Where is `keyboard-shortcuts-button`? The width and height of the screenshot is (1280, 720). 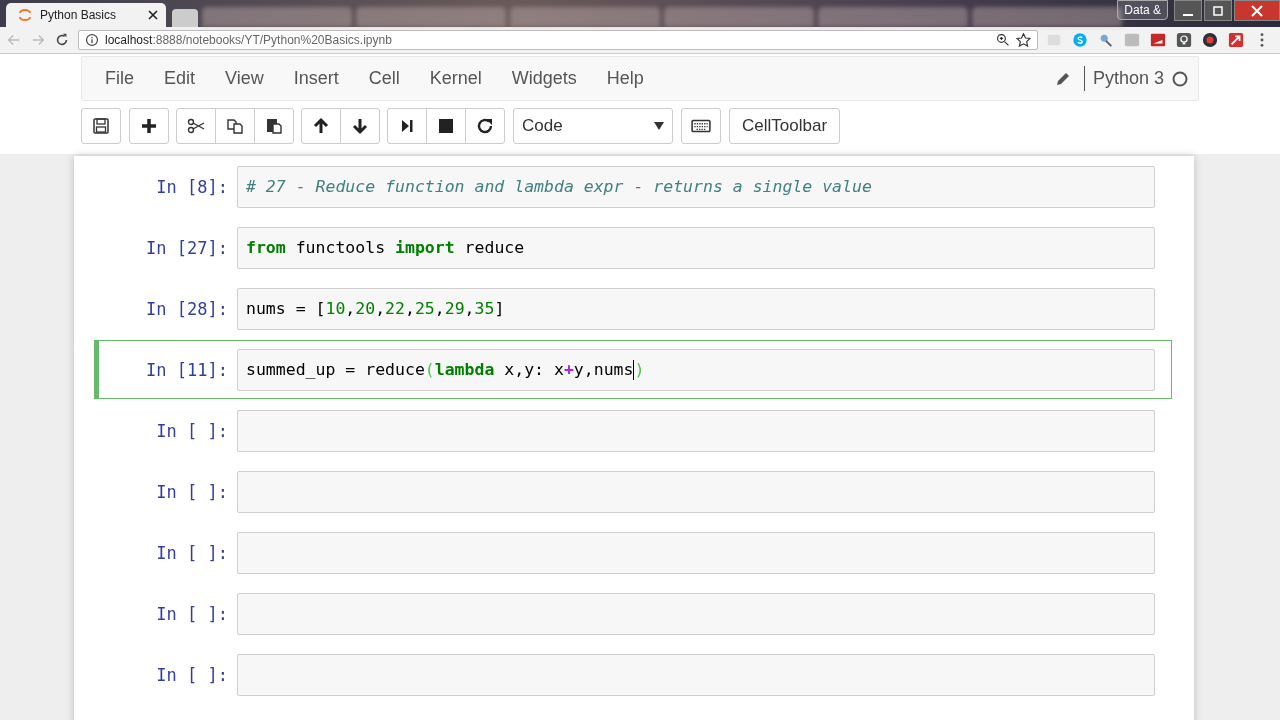 keyboard-shortcuts-button is located at coordinates (701, 126).